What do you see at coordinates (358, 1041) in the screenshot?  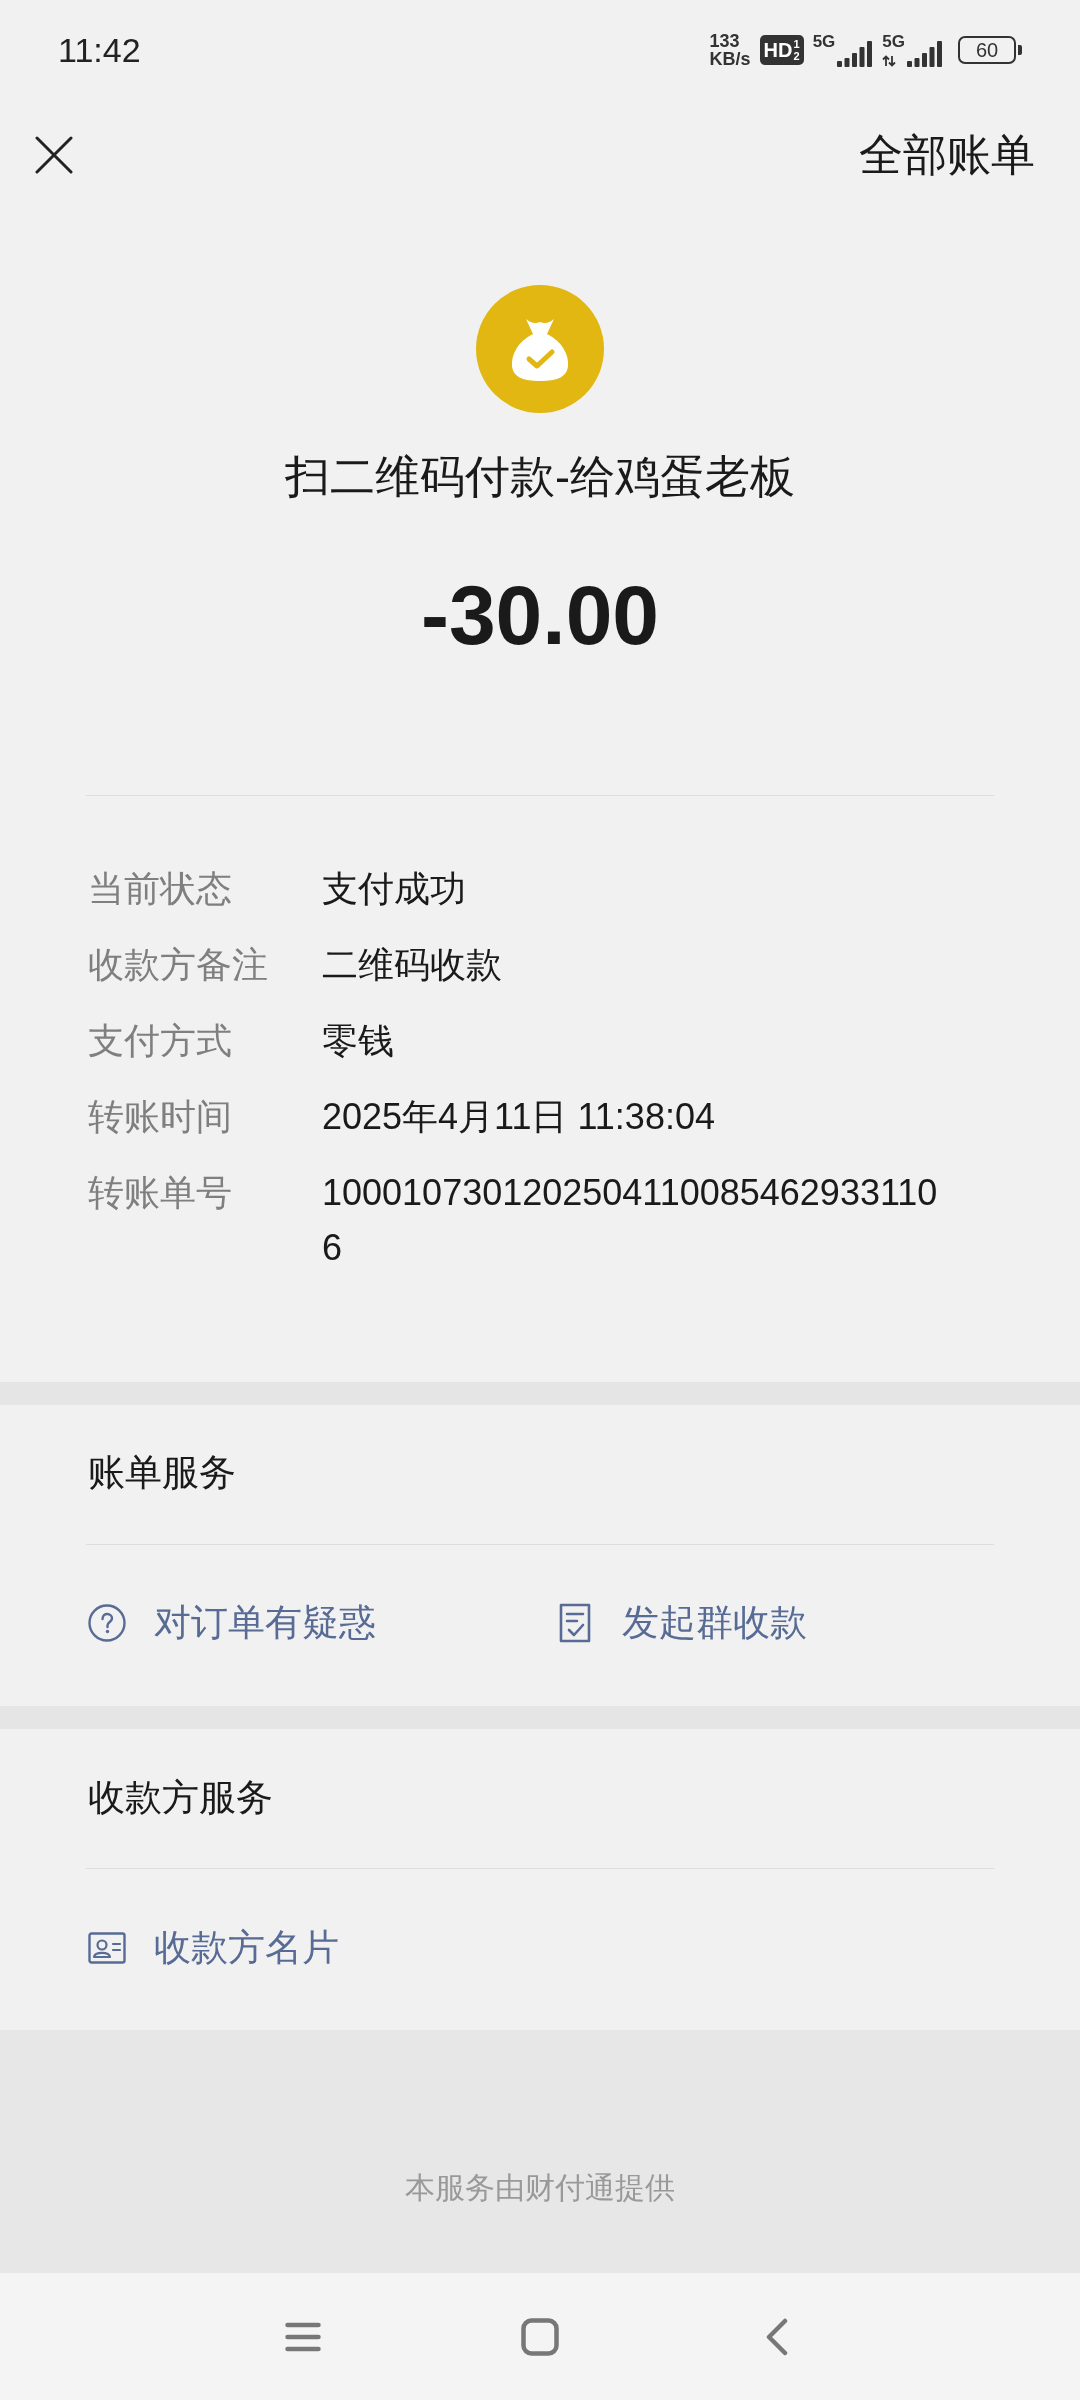 I see `detail-value: 零钱` at bounding box center [358, 1041].